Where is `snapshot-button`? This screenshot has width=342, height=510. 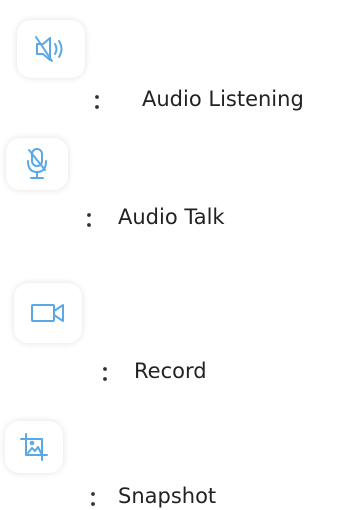 snapshot-button is located at coordinates (34, 447).